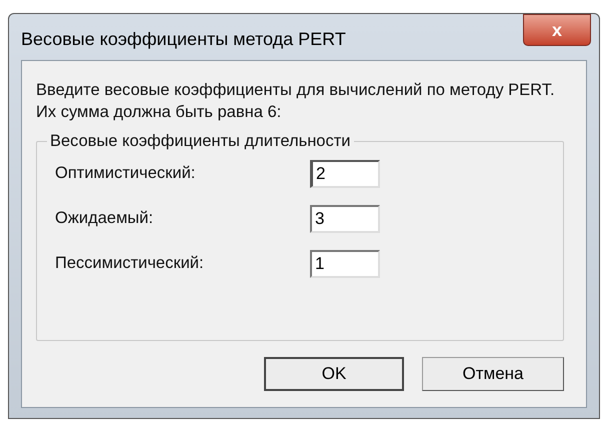 Image resolution: width=602 pixels, height=423 pixels. I want to click on cancel-button: Отмена, so click(493, 374).